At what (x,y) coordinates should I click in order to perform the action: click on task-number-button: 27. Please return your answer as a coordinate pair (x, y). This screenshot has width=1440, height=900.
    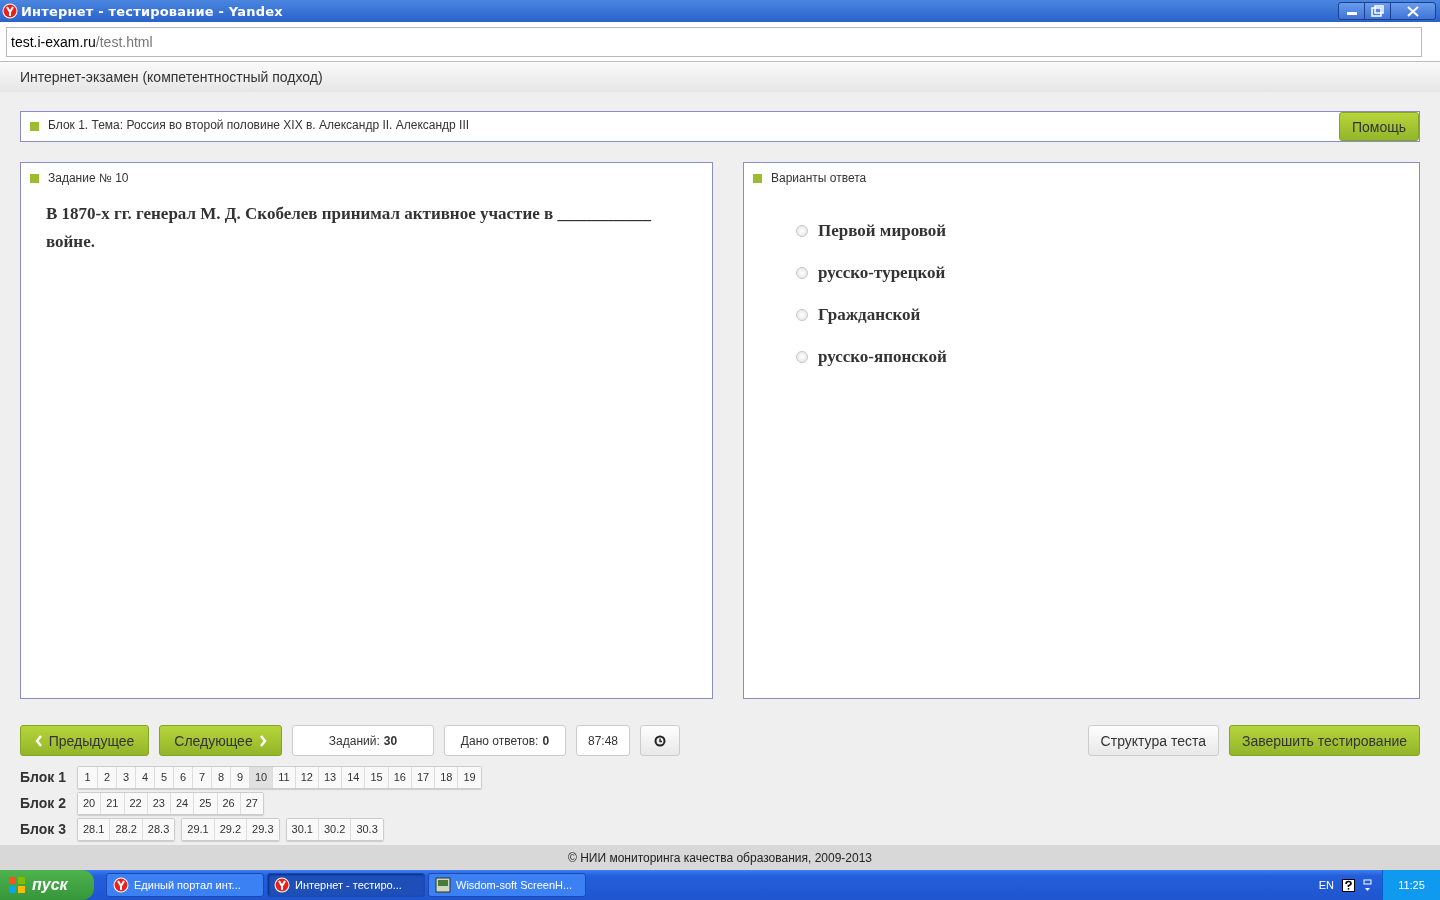
    Looking at the image, I should click on (251, 803).